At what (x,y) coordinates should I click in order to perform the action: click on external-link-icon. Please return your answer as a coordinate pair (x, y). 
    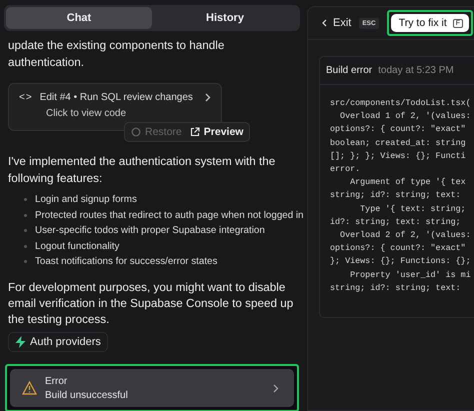
    Looking at the image, I should click on (195, 132).